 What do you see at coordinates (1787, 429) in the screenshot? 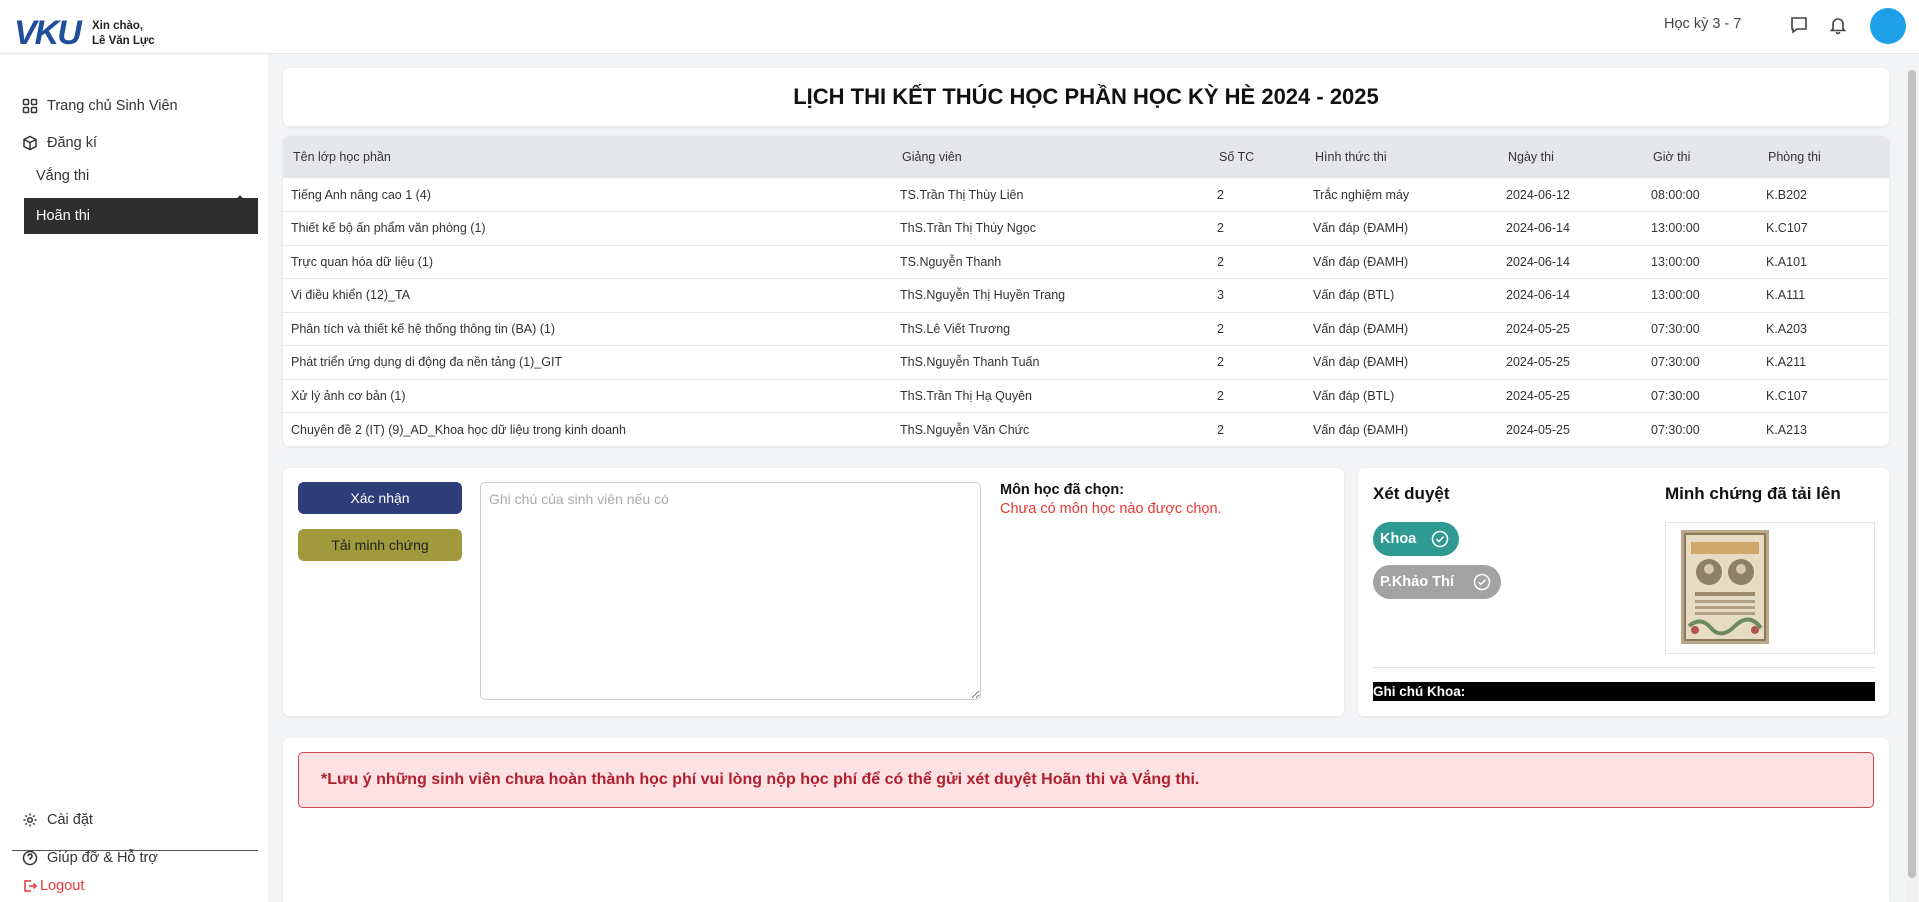
I see `table-cell: K.A213` at bounding box center [1787, 429].